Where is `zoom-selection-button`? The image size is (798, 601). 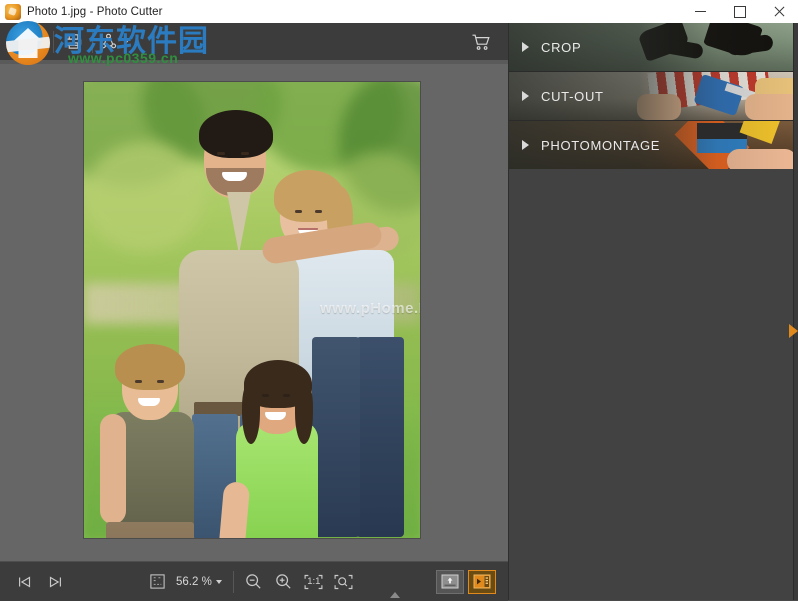
zoom-selection-button is located at coordinates (157, 582).